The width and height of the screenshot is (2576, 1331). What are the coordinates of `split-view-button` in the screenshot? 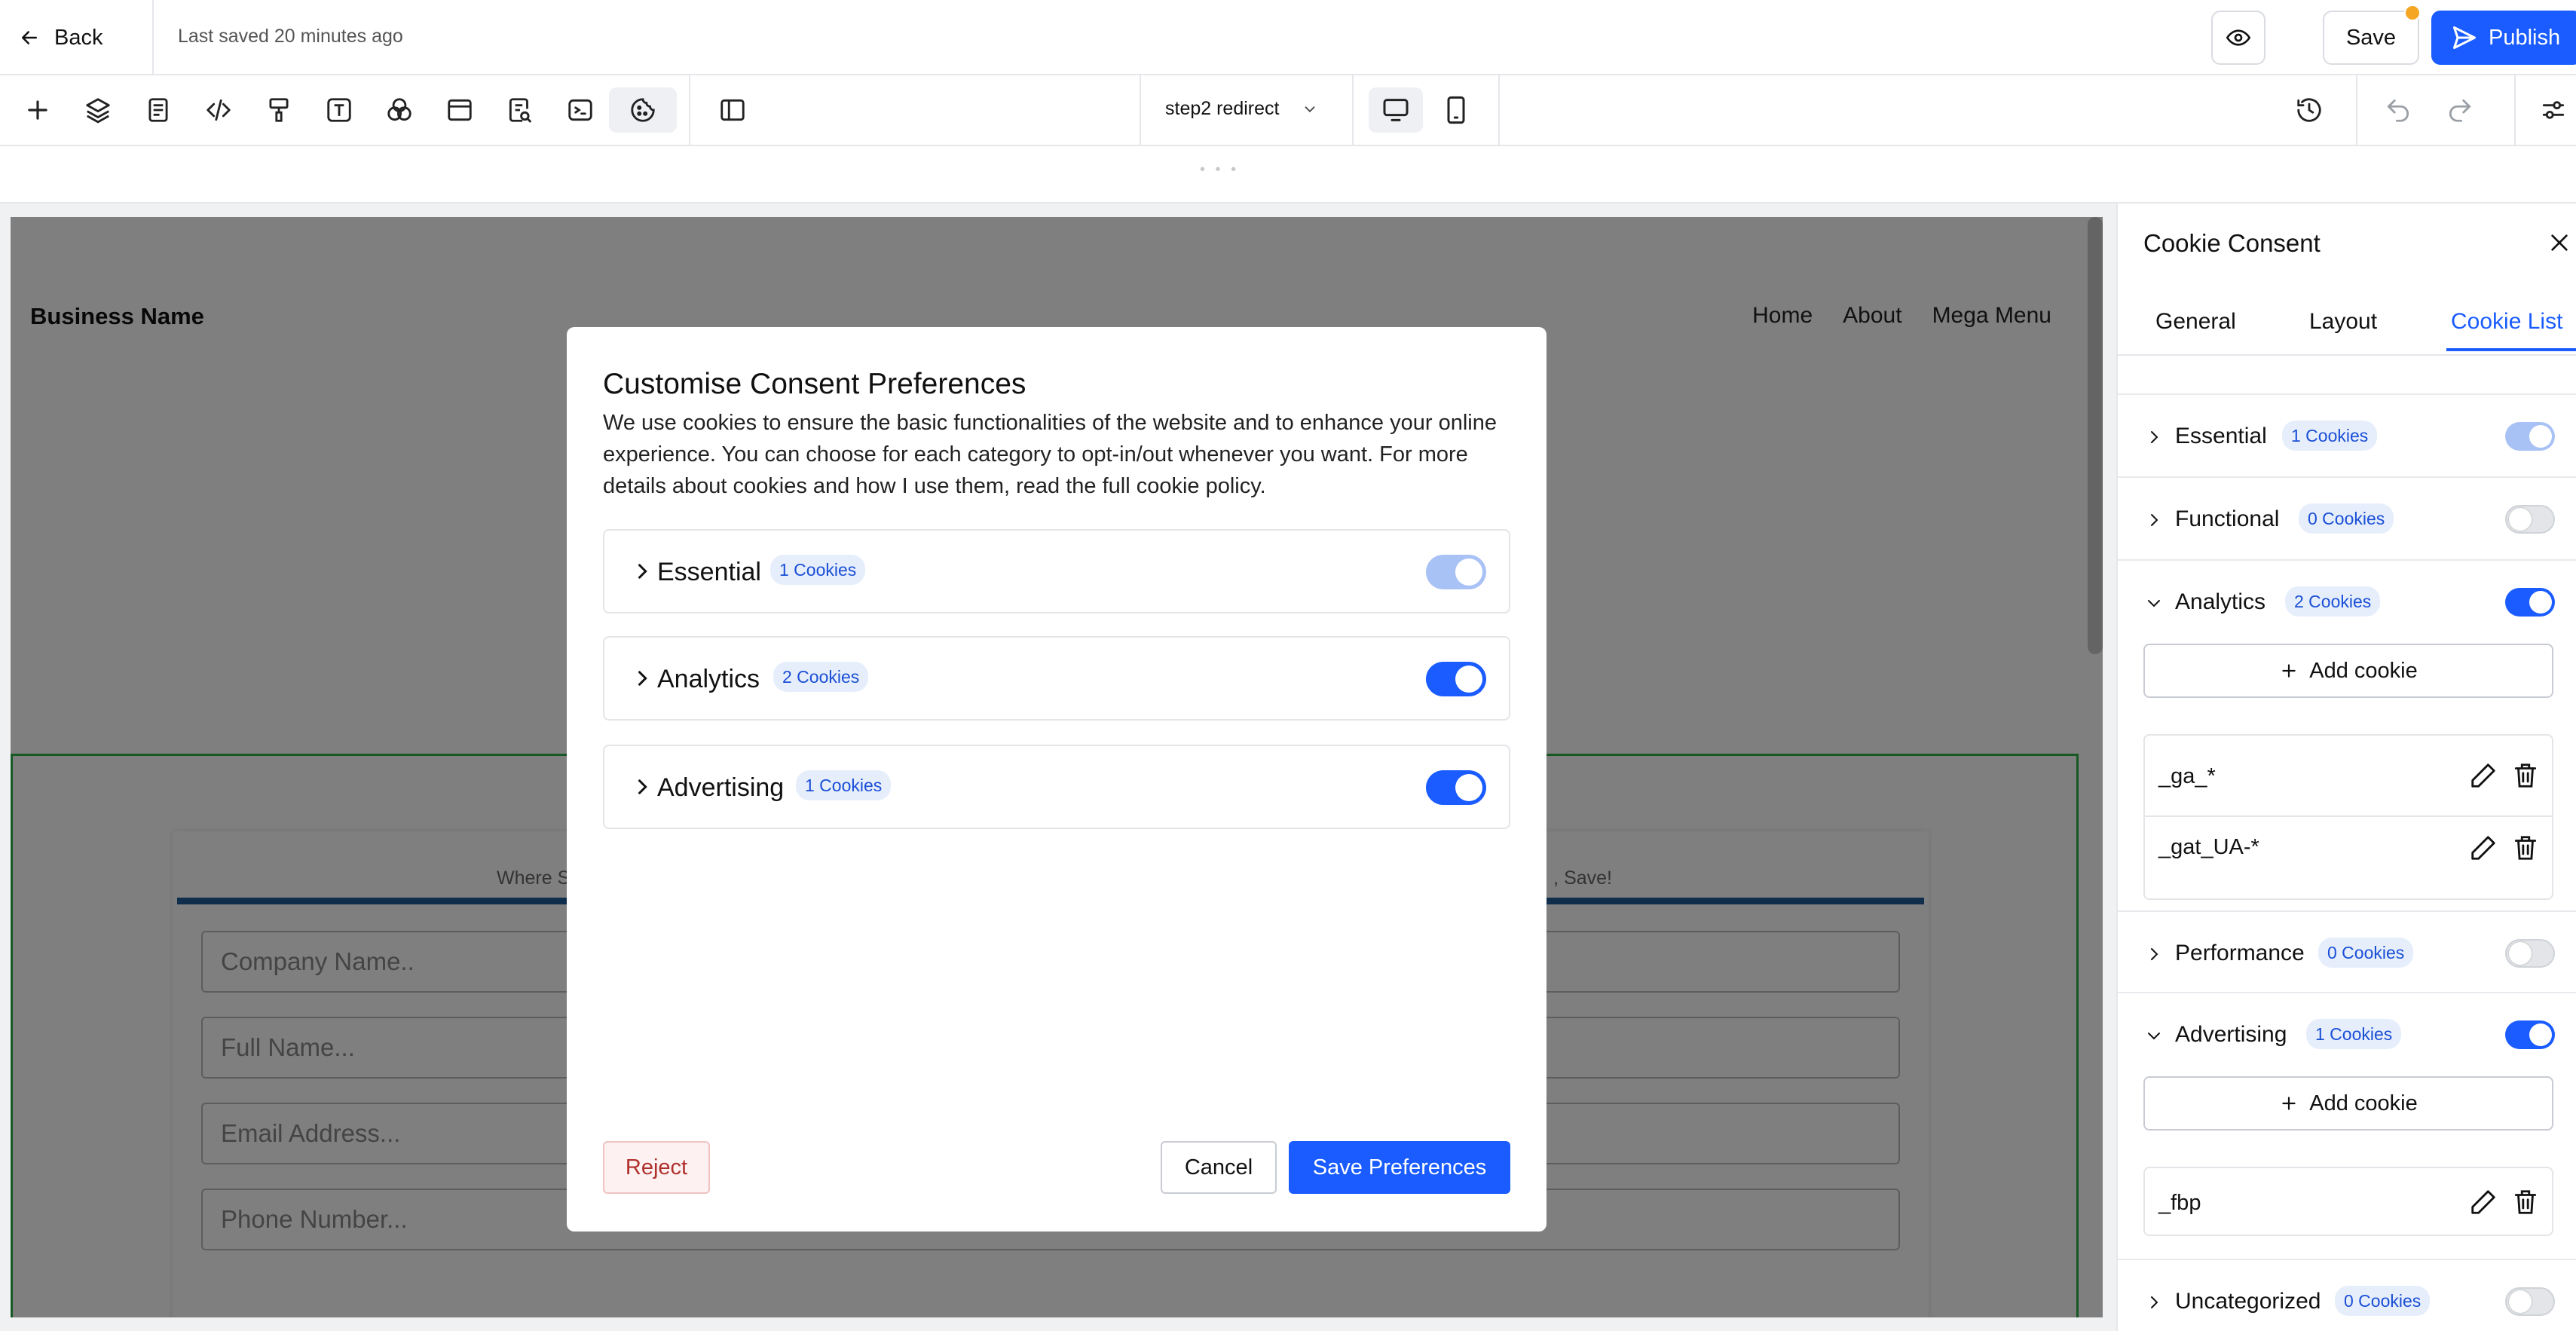 It's located at (732, 110).